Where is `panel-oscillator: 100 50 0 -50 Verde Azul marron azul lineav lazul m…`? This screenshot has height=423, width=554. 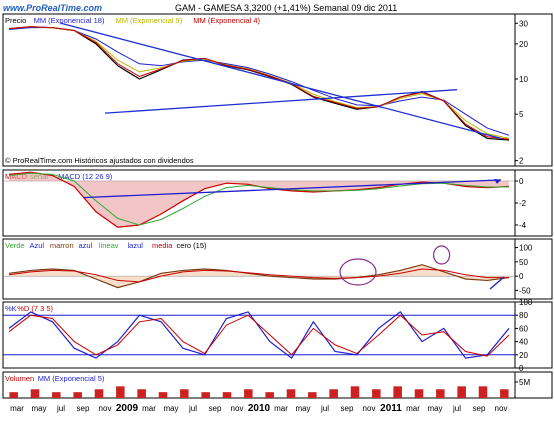 panel-oscillator: 100 50 0 -50 Verde Azul marron azul lineav lazul m… is located at coordinates (277, 269).